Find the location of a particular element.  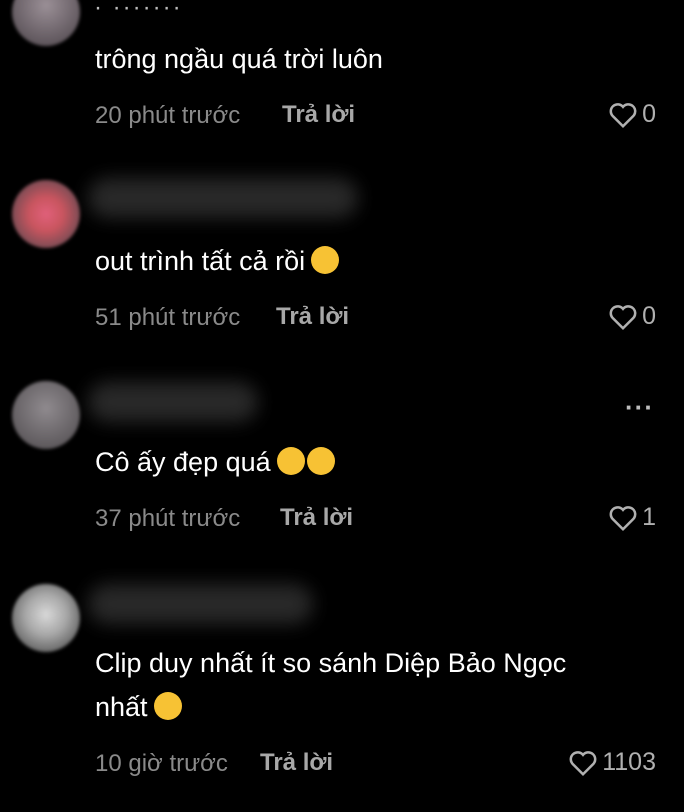

like-button: 1103 is located at coordinates (612, 762).